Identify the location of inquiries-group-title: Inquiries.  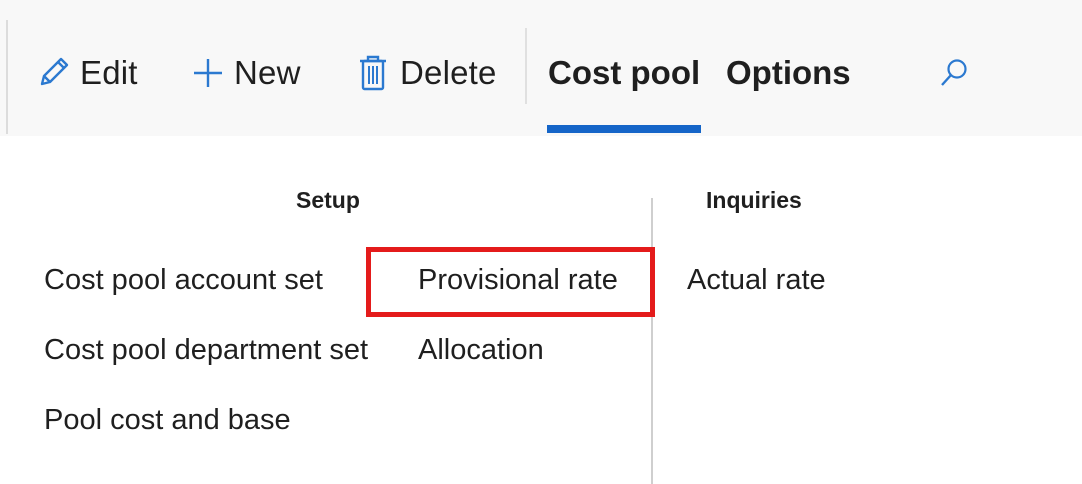
(754, 200).